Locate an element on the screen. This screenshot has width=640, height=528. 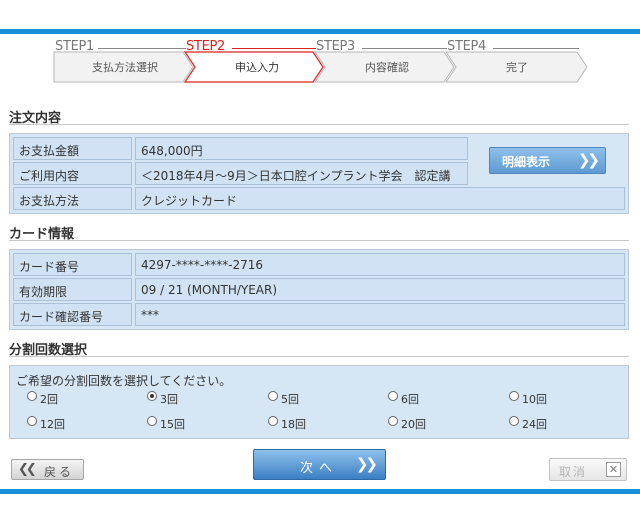
cancel-button: 取消 ✕ is located at coordinates (588, 469).